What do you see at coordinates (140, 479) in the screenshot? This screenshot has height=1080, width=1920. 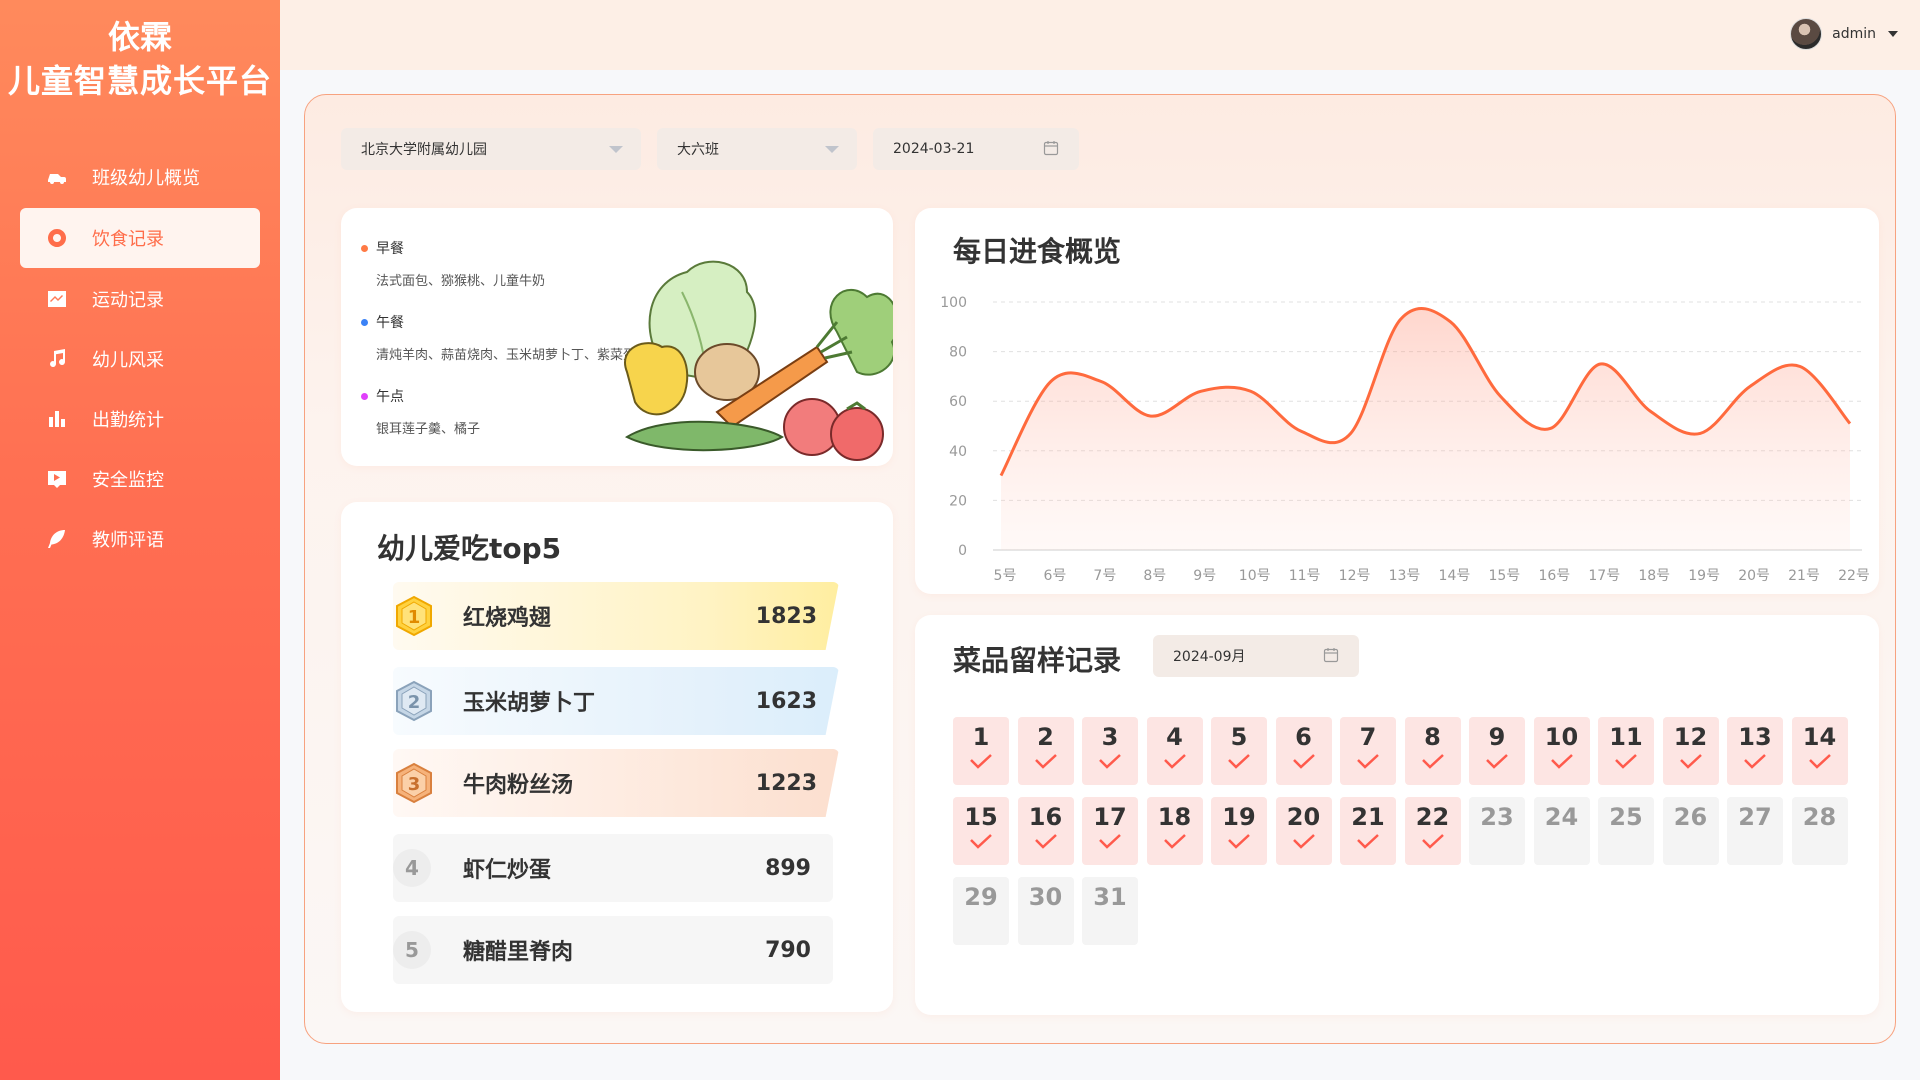 I see `sidebar-item-safety-monitor: 安全监控` at bounding box center [140, 479].